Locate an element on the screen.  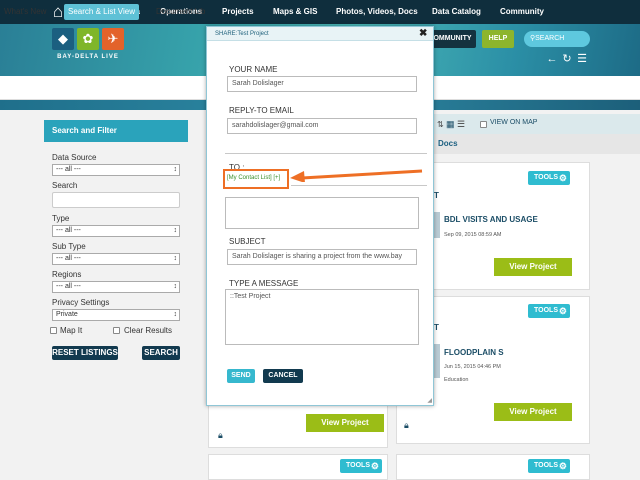
reset-listings-button: RESET LISTINGS is located at coordinates (85, 353).